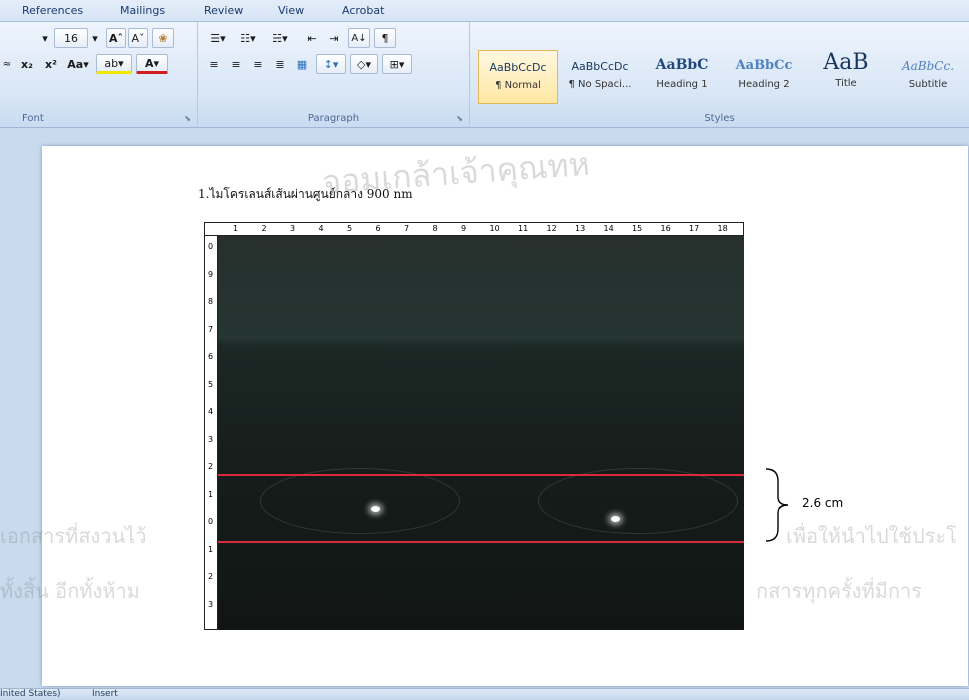 The image size is (969, 700). I want to click on strikethrough-icon: ≈, so click(7, 64).